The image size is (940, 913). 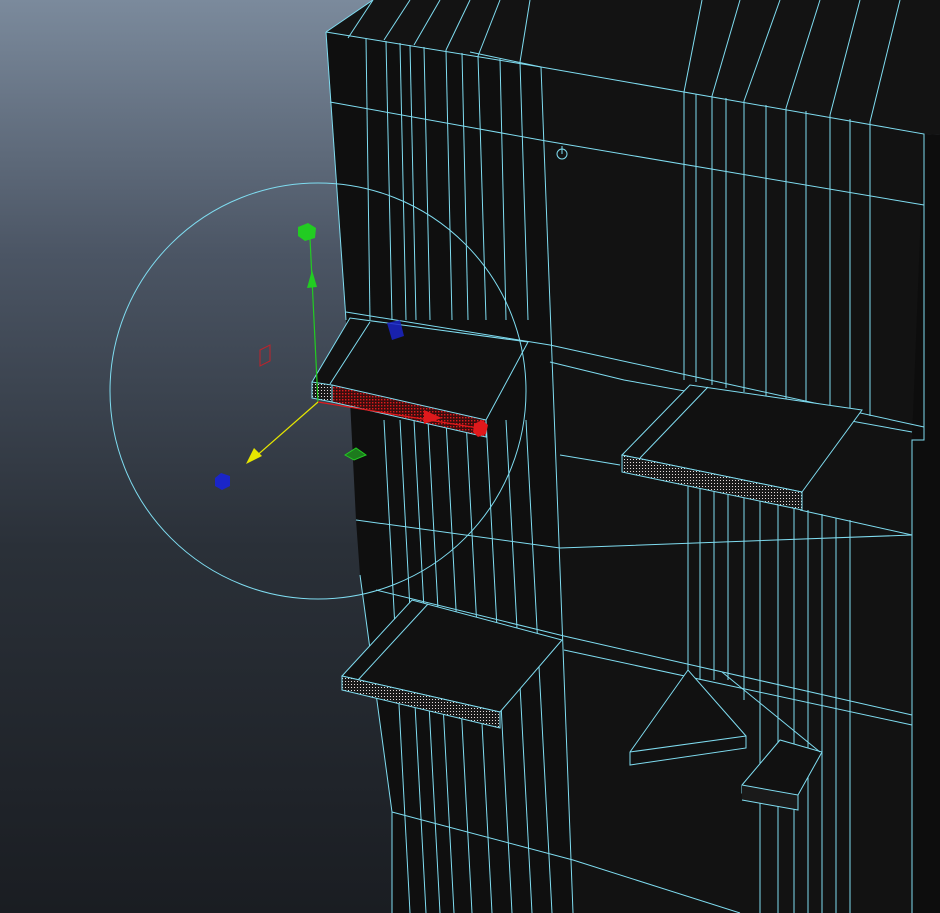 I want to click on z-axis-arrow-icon, so click(x=254, y=456).